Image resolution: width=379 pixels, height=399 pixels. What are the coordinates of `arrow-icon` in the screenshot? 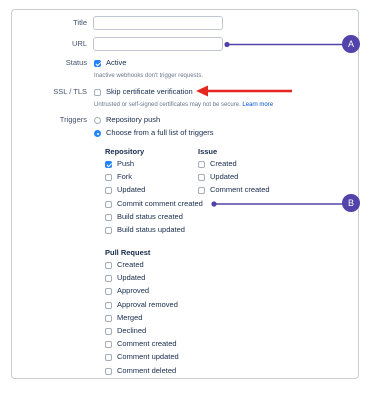 It's located at (202, 91).